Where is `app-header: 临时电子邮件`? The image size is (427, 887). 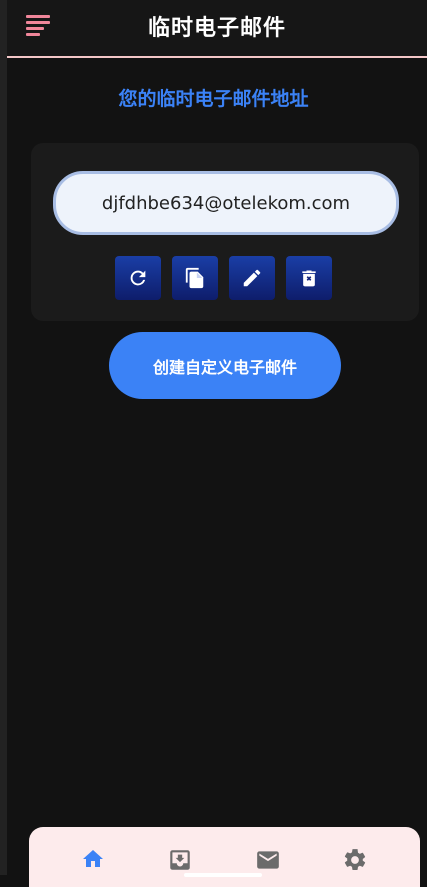 app-header: 临时电子邮件 is located at coordinates (217, 29).